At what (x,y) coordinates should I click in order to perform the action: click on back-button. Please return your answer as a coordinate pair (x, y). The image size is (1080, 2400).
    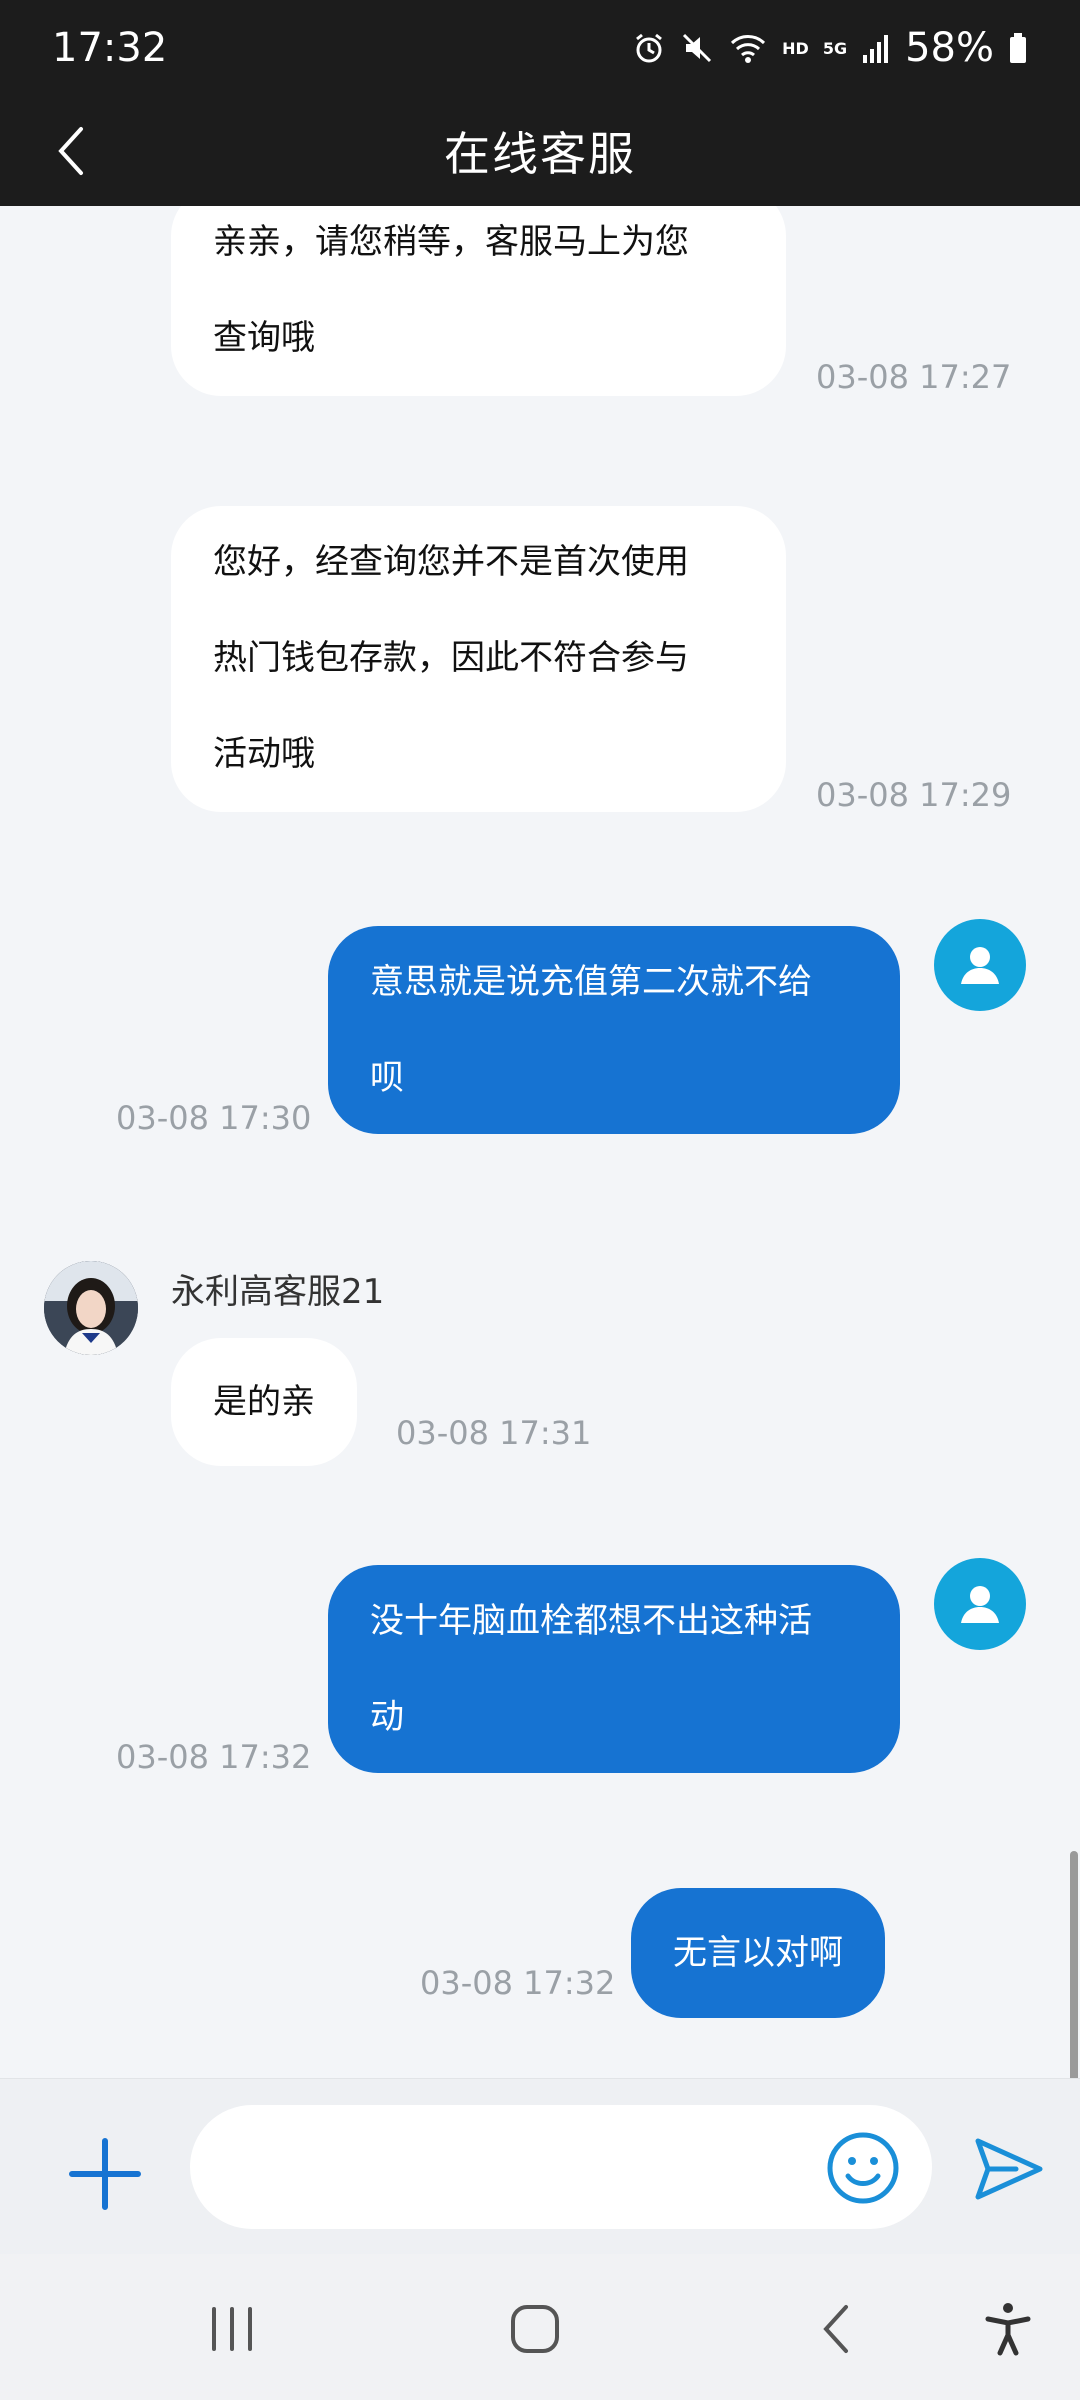
    Looking at the image, I should click on (71, 151).